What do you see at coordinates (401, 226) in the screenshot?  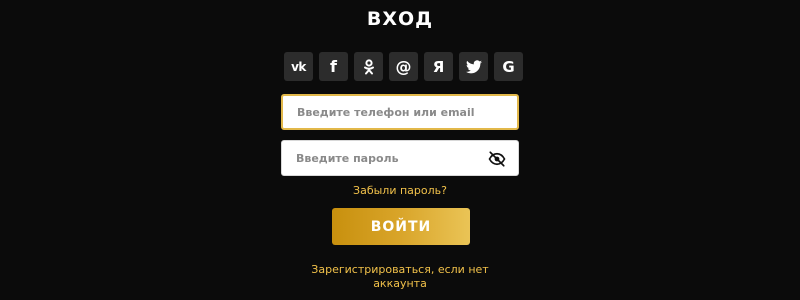 I see `login-button: ВОЙТИ` at bounding box center [401, 226].